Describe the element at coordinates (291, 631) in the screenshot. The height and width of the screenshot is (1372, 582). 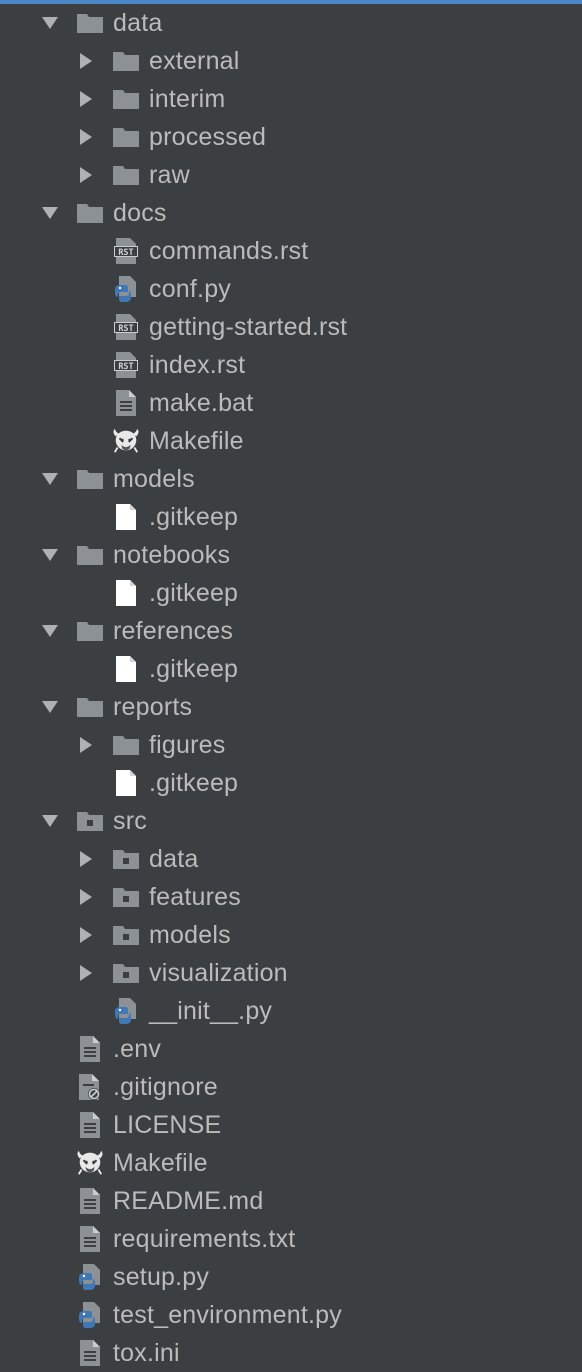
I see `tree-item-references: references` at that location.